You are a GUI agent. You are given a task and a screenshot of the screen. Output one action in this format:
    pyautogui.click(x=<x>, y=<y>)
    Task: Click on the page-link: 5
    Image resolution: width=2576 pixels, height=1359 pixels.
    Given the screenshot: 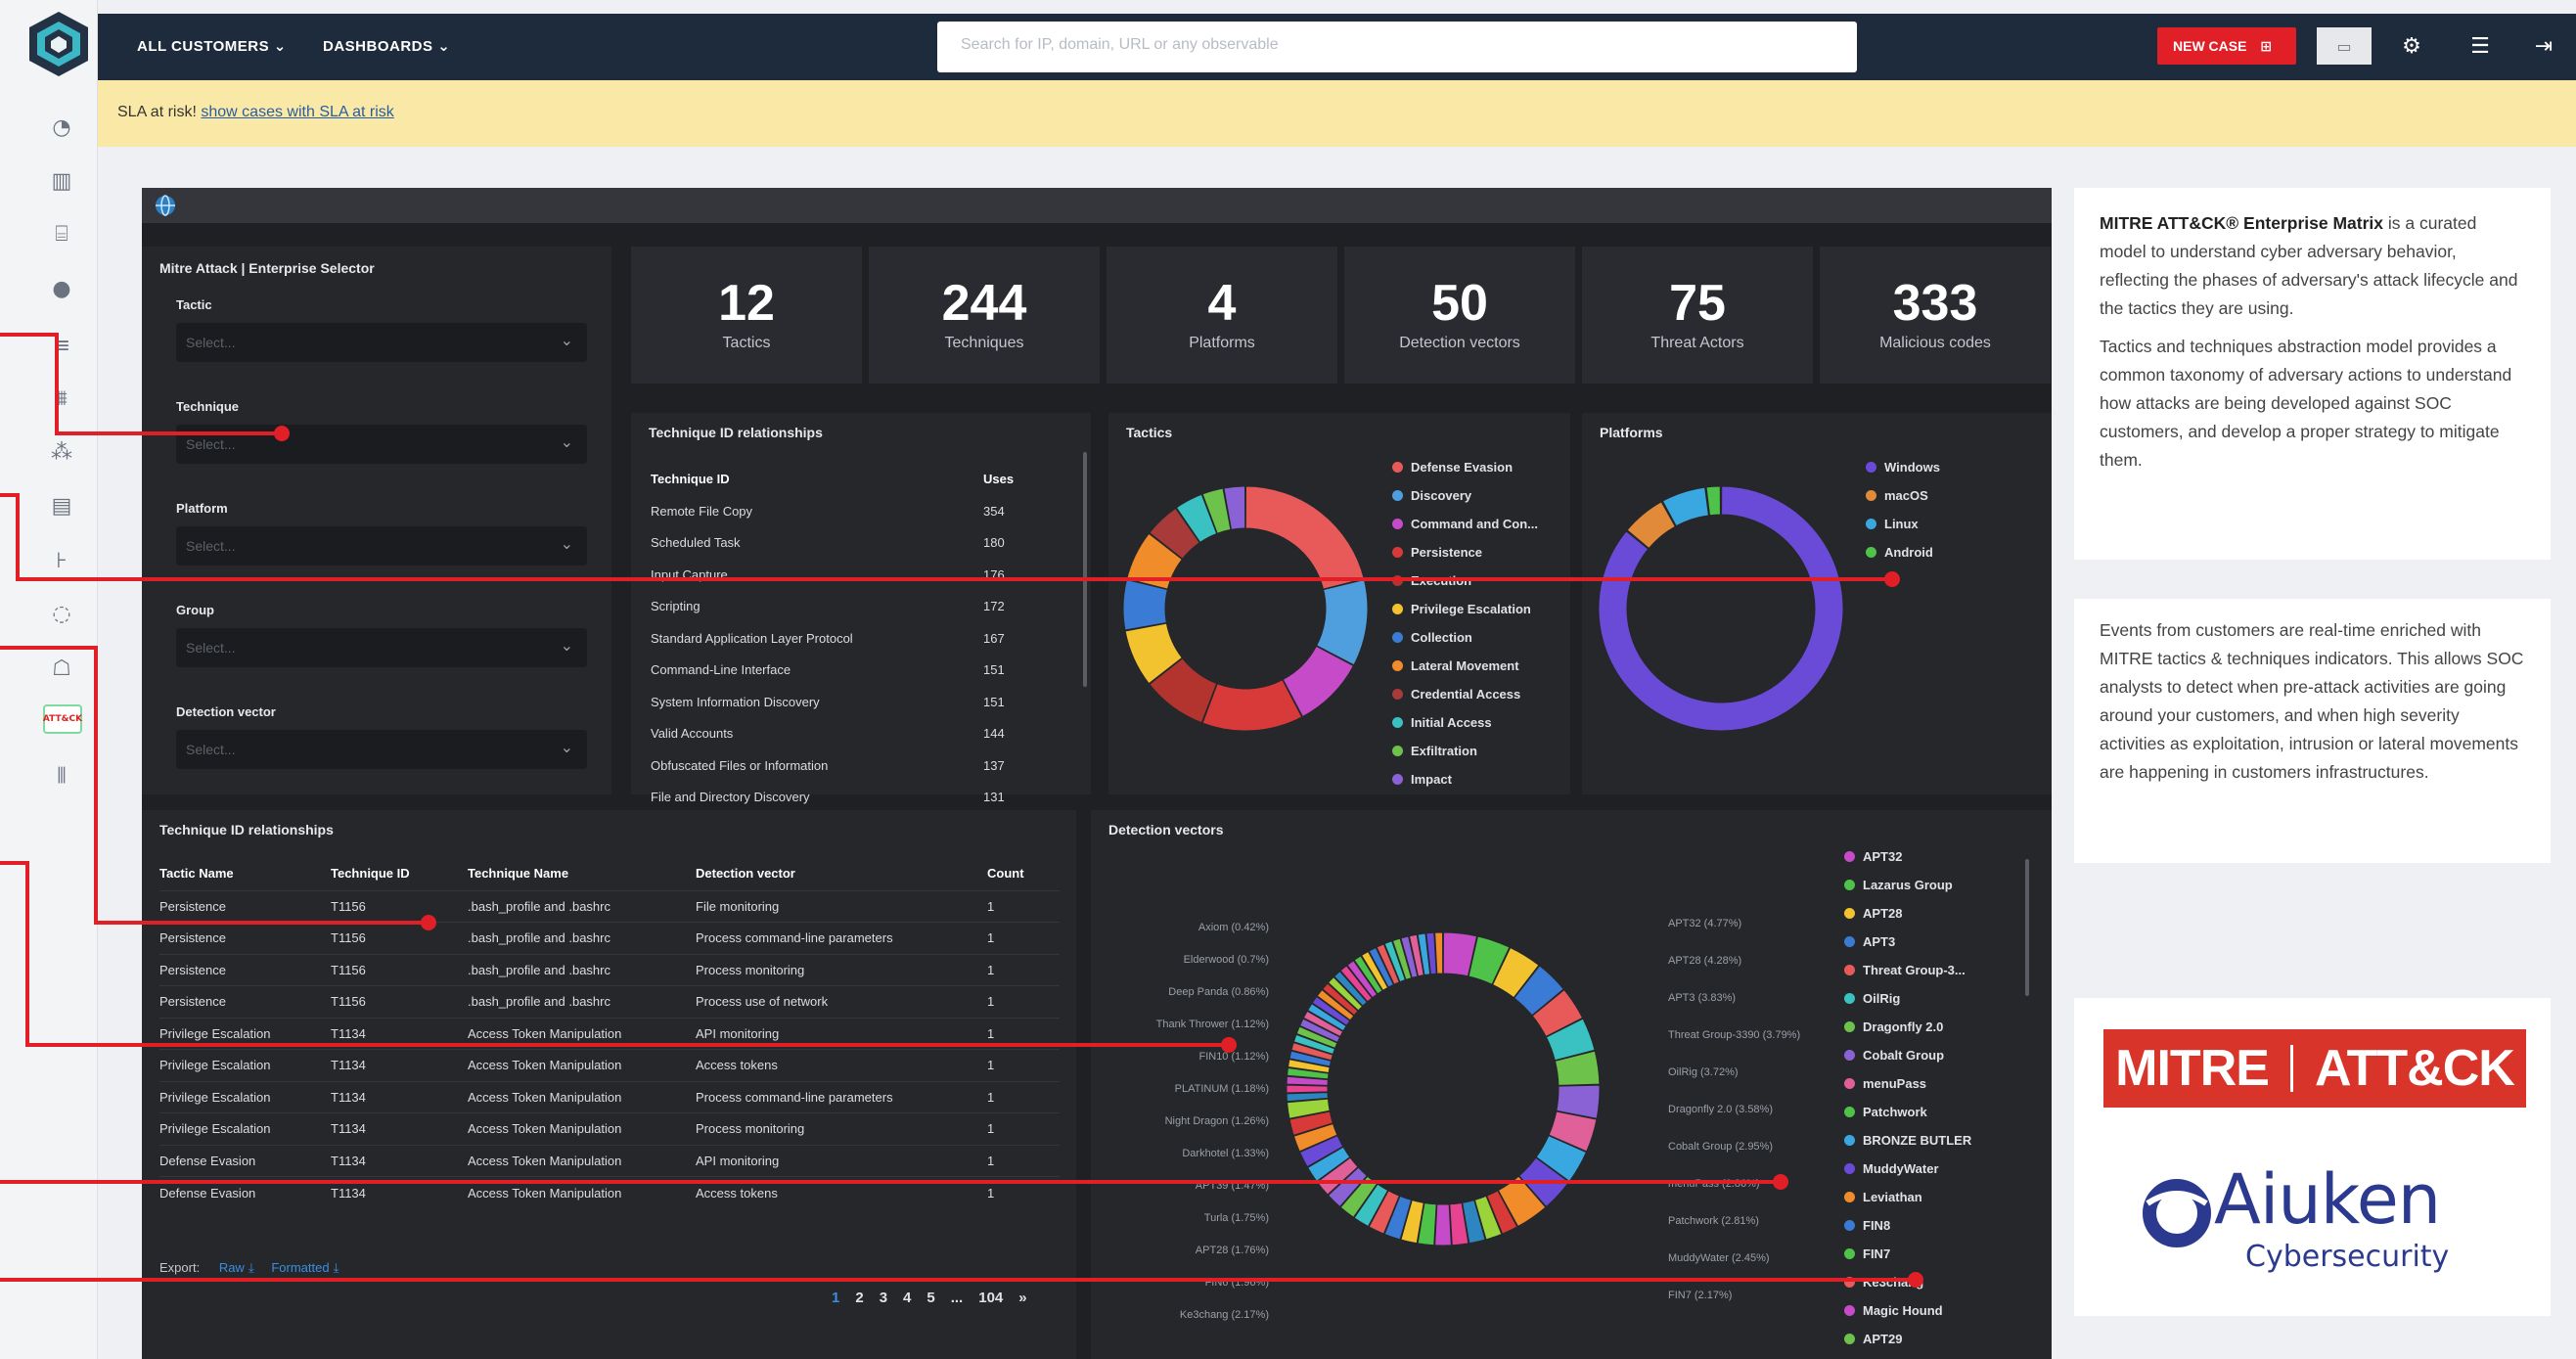 What is the action you would take?
    pyautogui.click(x=930, y=1298)
    